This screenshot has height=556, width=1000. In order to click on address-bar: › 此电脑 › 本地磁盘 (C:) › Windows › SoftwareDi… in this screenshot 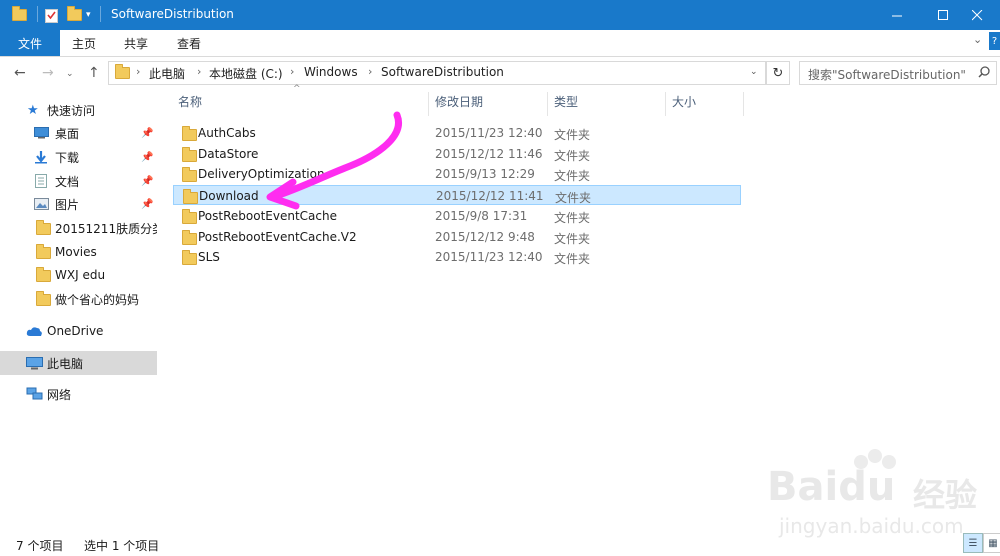, I will do `click(437, 73)`.